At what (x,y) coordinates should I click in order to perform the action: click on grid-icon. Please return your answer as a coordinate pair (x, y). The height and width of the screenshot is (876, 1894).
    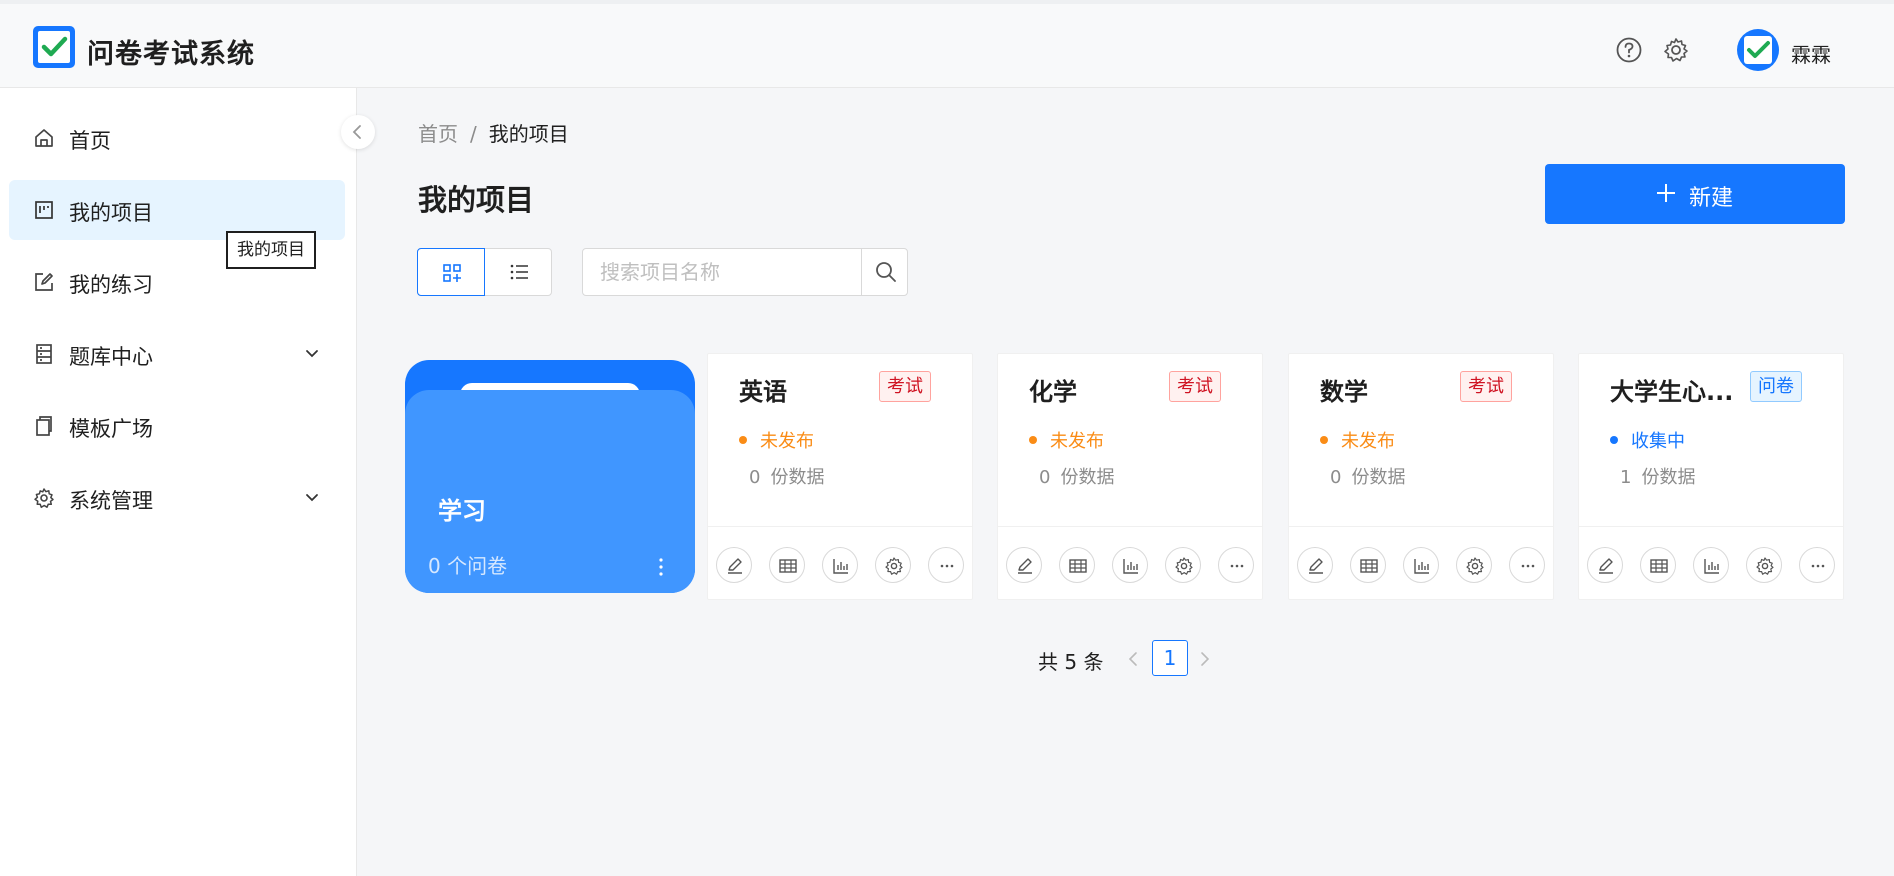
    Looking at the image, I should click on (452, 273).